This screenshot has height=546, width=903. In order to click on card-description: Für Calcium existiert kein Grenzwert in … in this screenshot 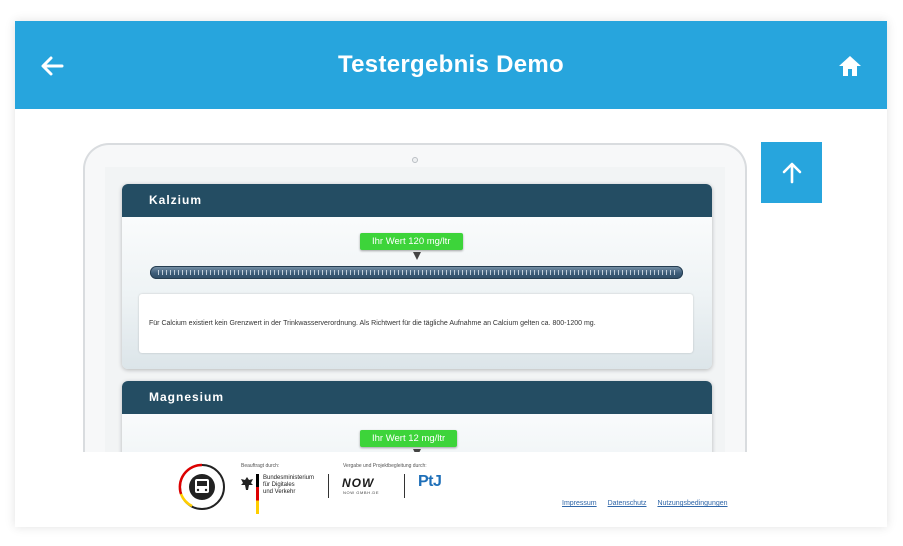, I will do `click(416, 323)`.